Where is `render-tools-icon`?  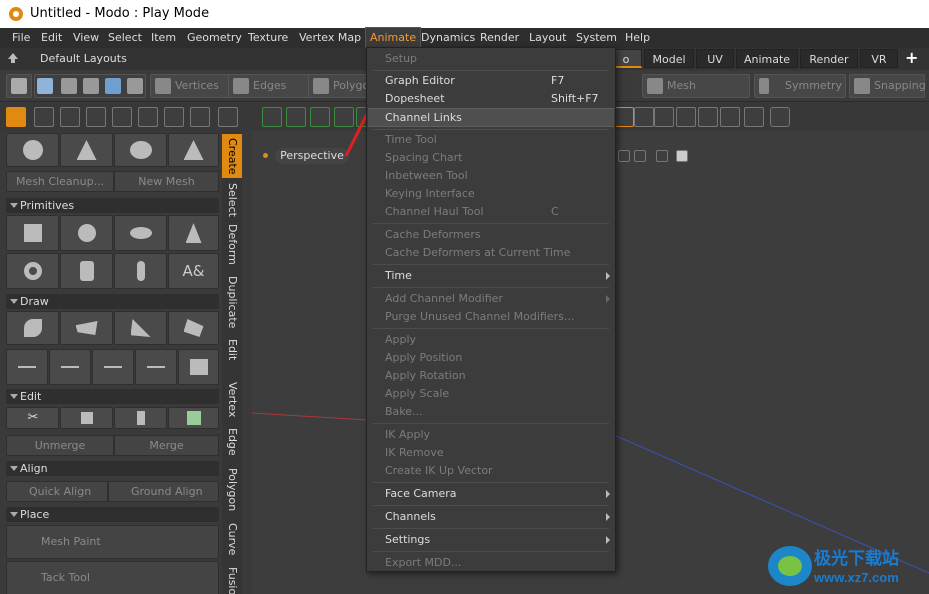 render-tools-icon is located at coordinates (200, 117).